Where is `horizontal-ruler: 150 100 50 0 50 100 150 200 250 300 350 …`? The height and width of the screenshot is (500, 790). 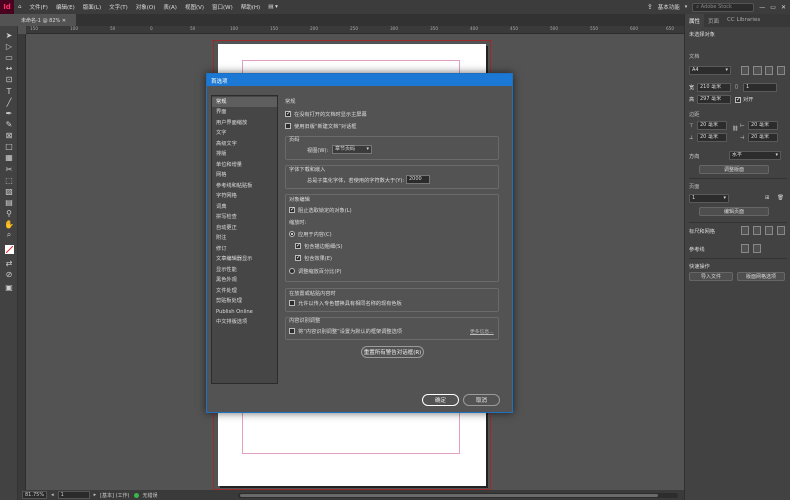
horizontal-ruler: 150 100 50 0 50 100 150 200 250 300 350 … is located at coordinates (355, 30).